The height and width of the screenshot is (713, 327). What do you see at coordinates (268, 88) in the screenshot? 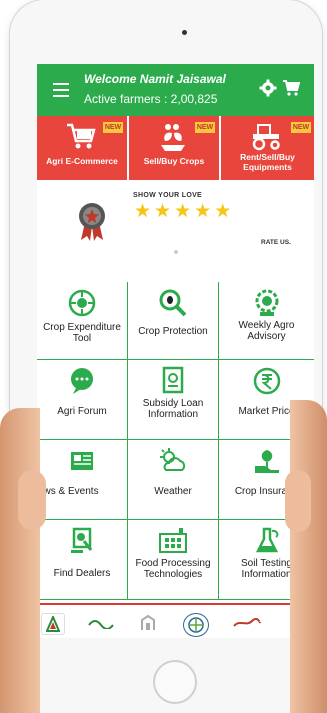
I see `gear-icon` at bounding box center [268, 88].